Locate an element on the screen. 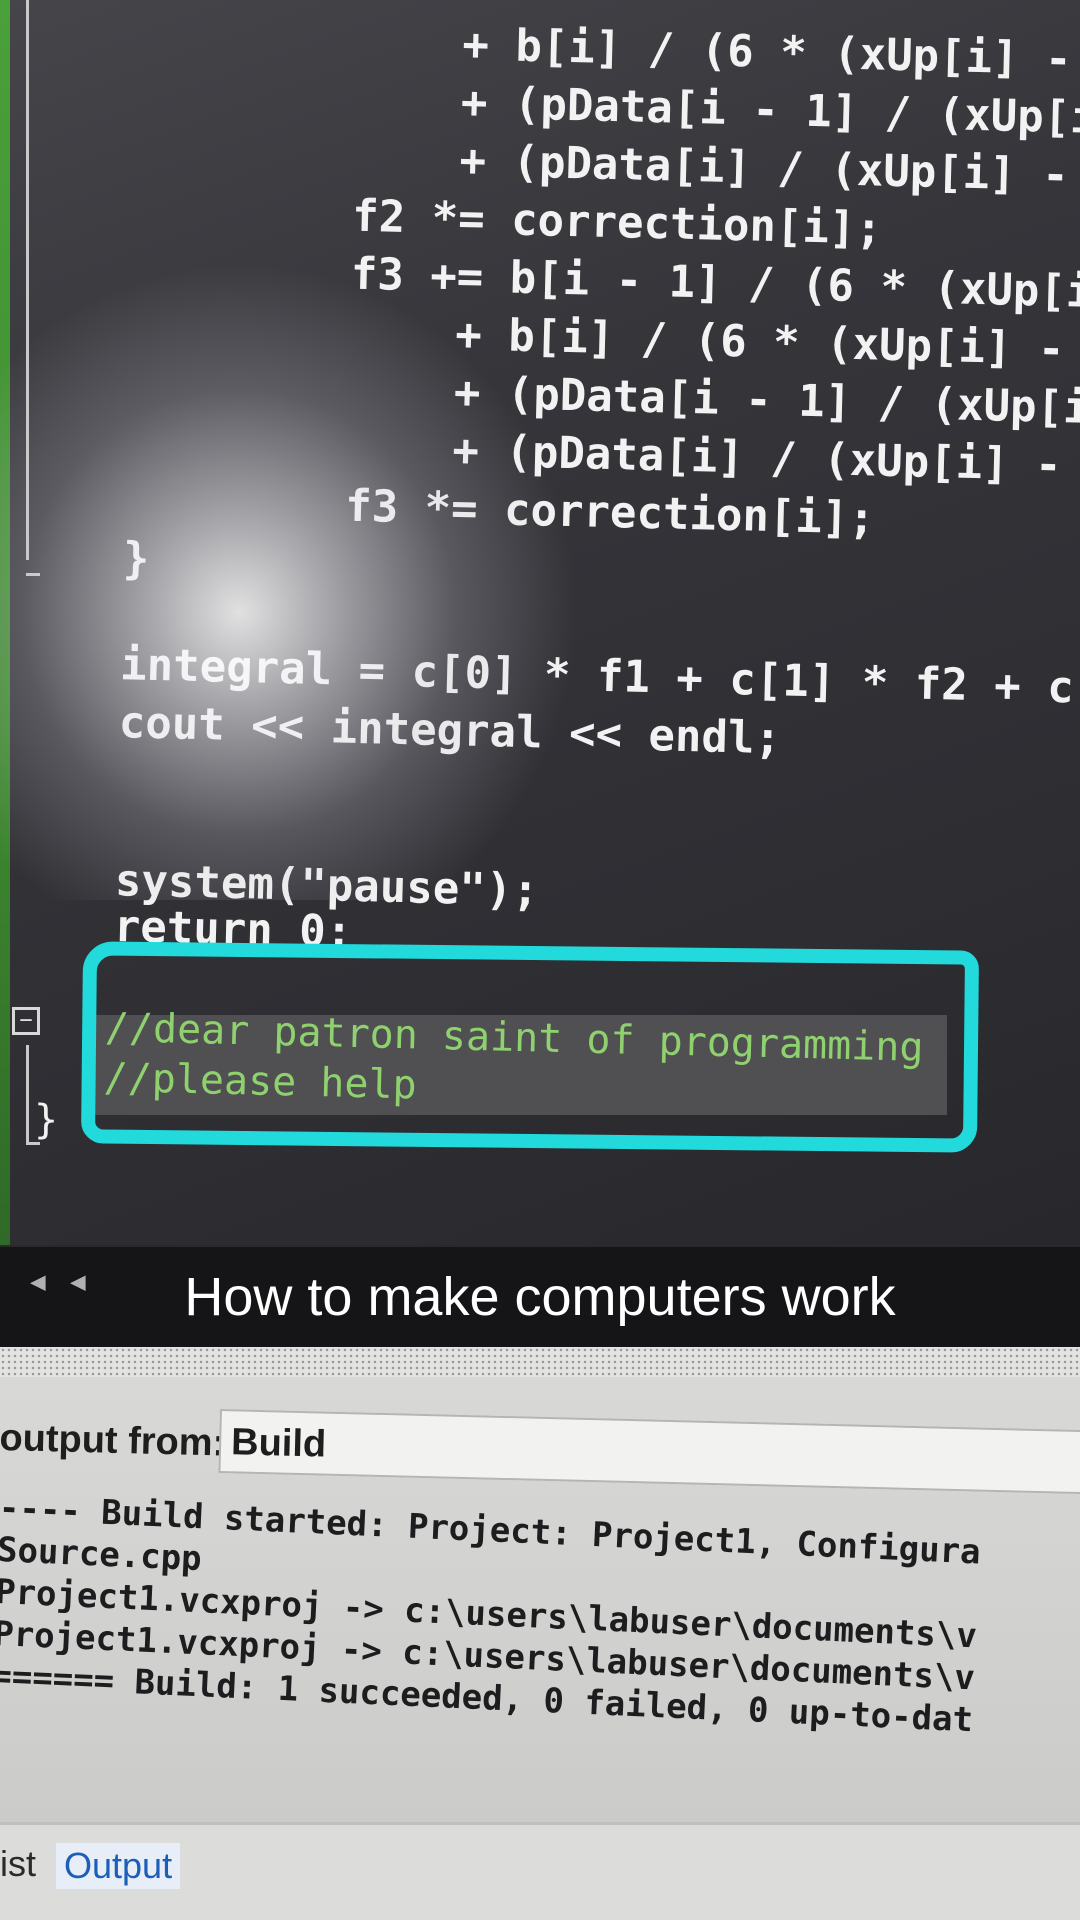 This screenshot has height=1920, width=1080. outline-guide-tick is located at coordinates (33, 574).